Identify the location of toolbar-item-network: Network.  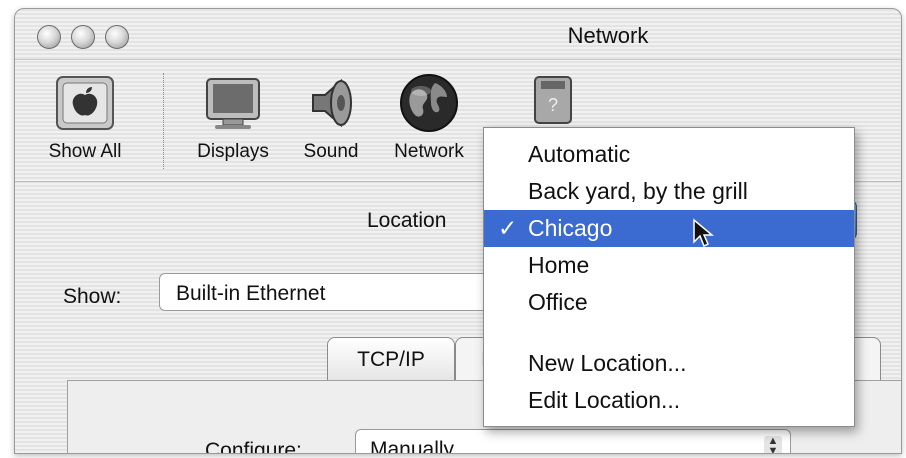
(429, 117).